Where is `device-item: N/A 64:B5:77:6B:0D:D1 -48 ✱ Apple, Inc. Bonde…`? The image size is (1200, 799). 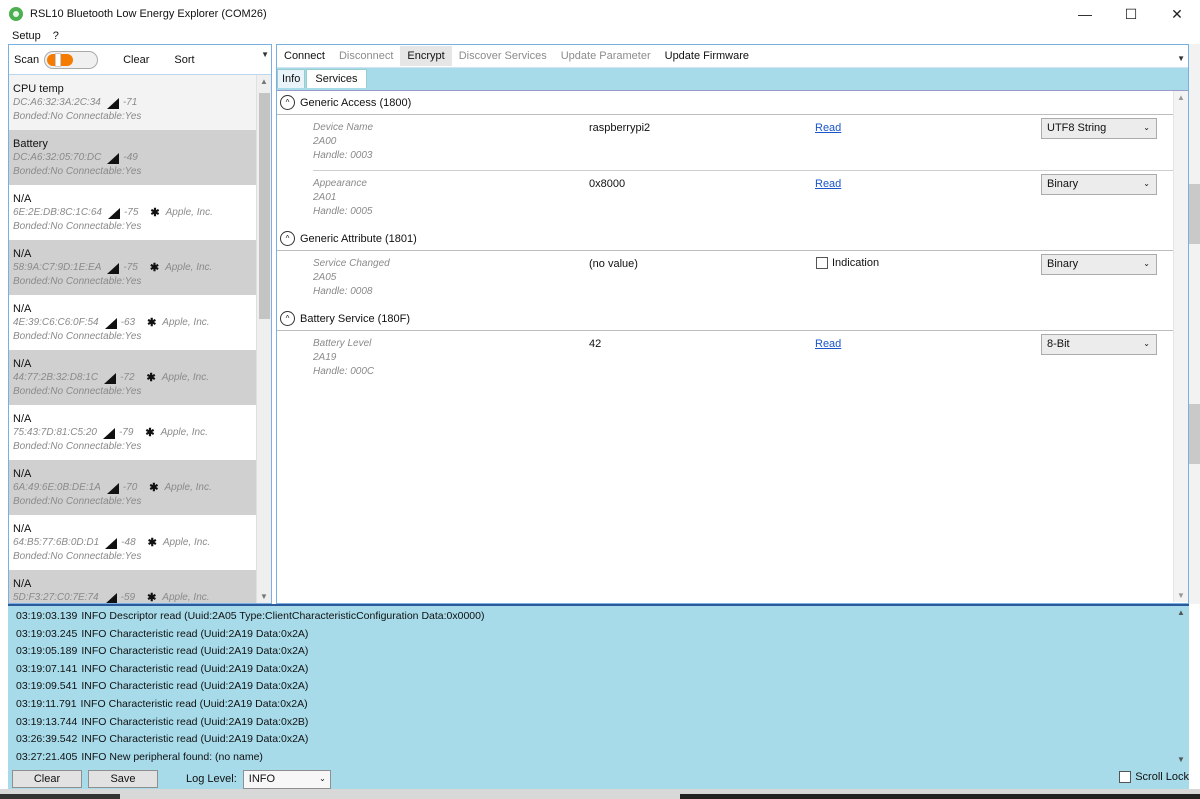
device-item: N/A 64:B5:77:6B:0D:D1 -48 ✱ Apple, Inc. Bonde… is located at coordinates (133, 542).